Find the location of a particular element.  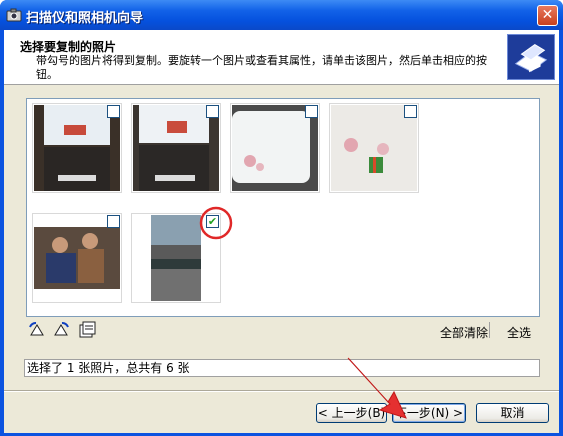

clear-all-button: 全部清除 is located at coordinates (464, 332).